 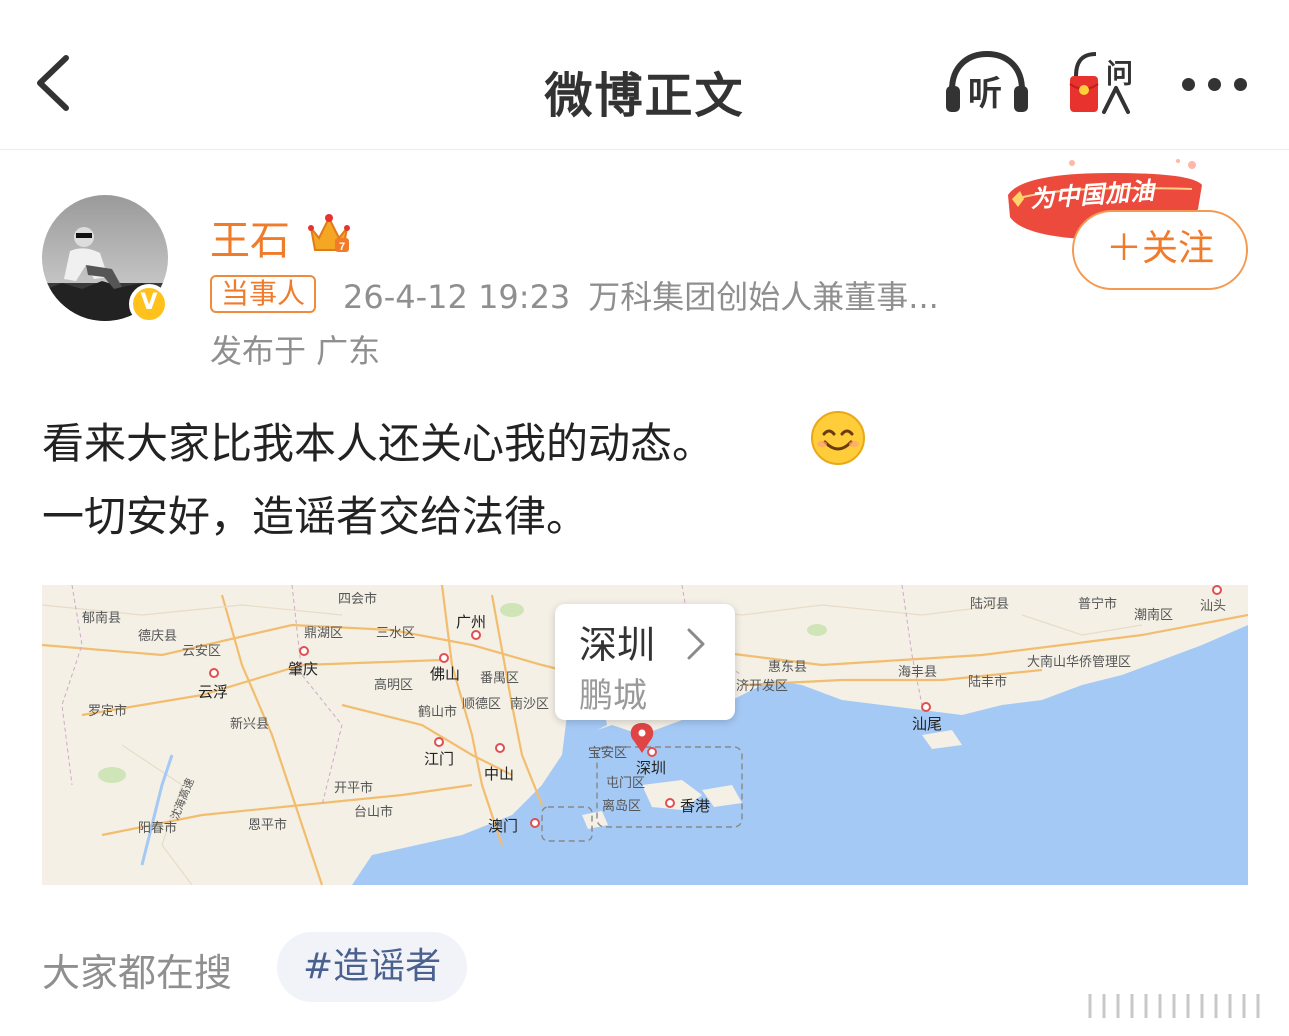 I want to click on map-label: 中山, so click(x=499, y=774).